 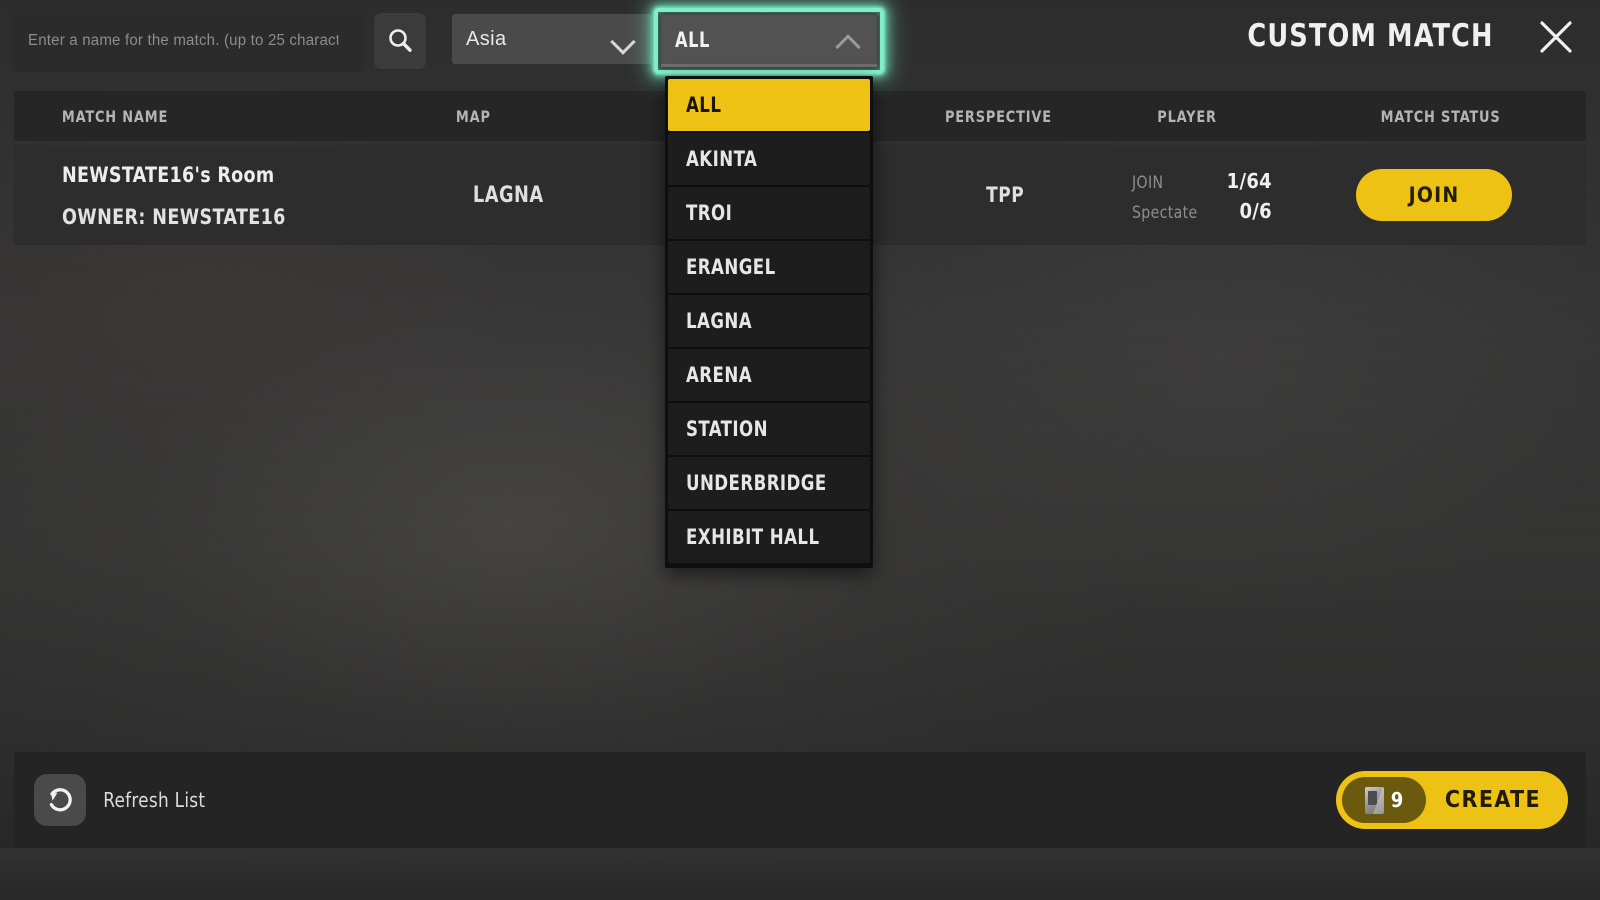 What do you see at coordinates (769, 105) in the screenshot?
I see `map-option-all: ALL` at bounding box center [769, 105].